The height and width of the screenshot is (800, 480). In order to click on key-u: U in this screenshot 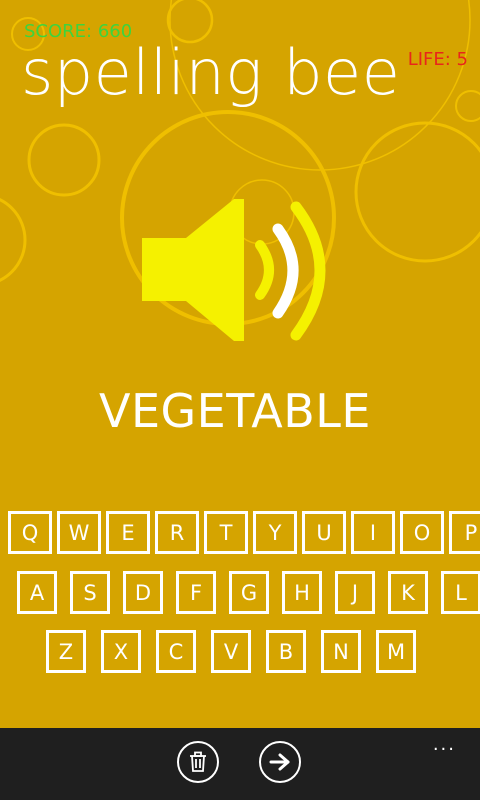, I will do `click(324, 532)`.